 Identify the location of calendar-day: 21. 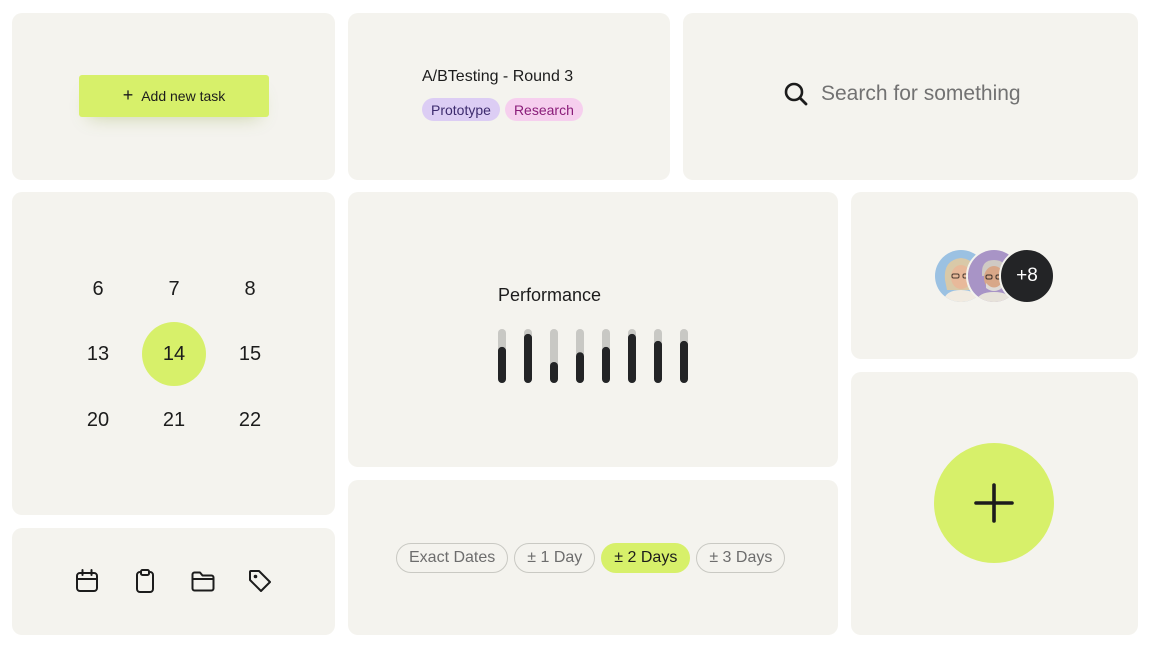
(174, 420).